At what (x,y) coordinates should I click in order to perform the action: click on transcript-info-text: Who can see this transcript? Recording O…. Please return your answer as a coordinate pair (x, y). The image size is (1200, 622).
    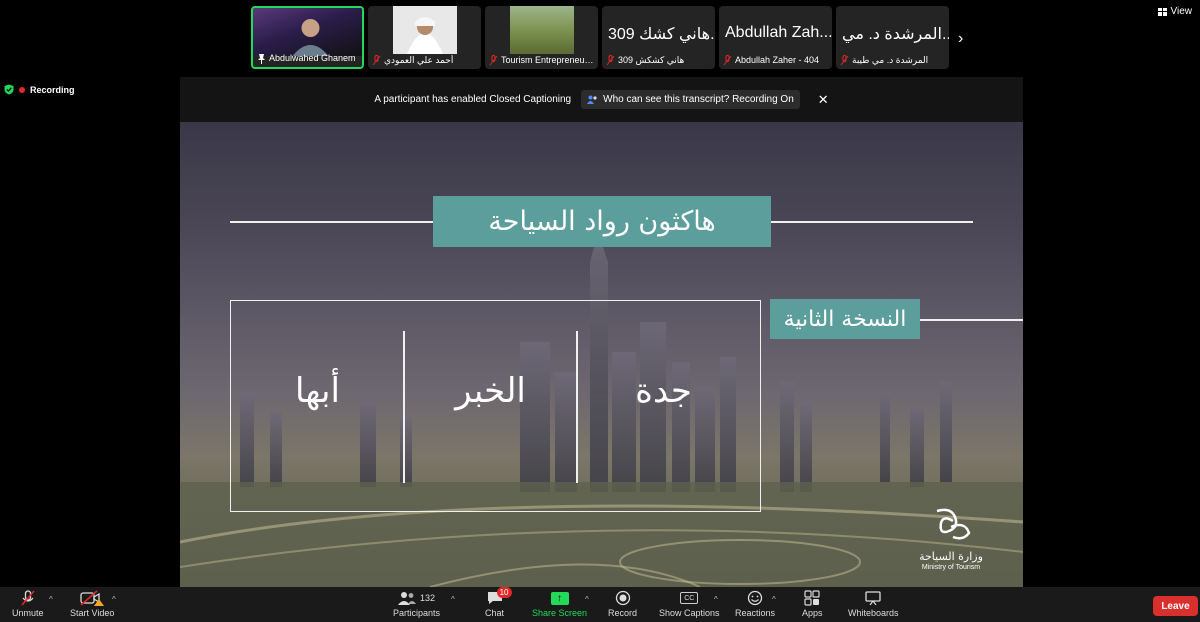
    Looking at the image, I should click on (698, 99).